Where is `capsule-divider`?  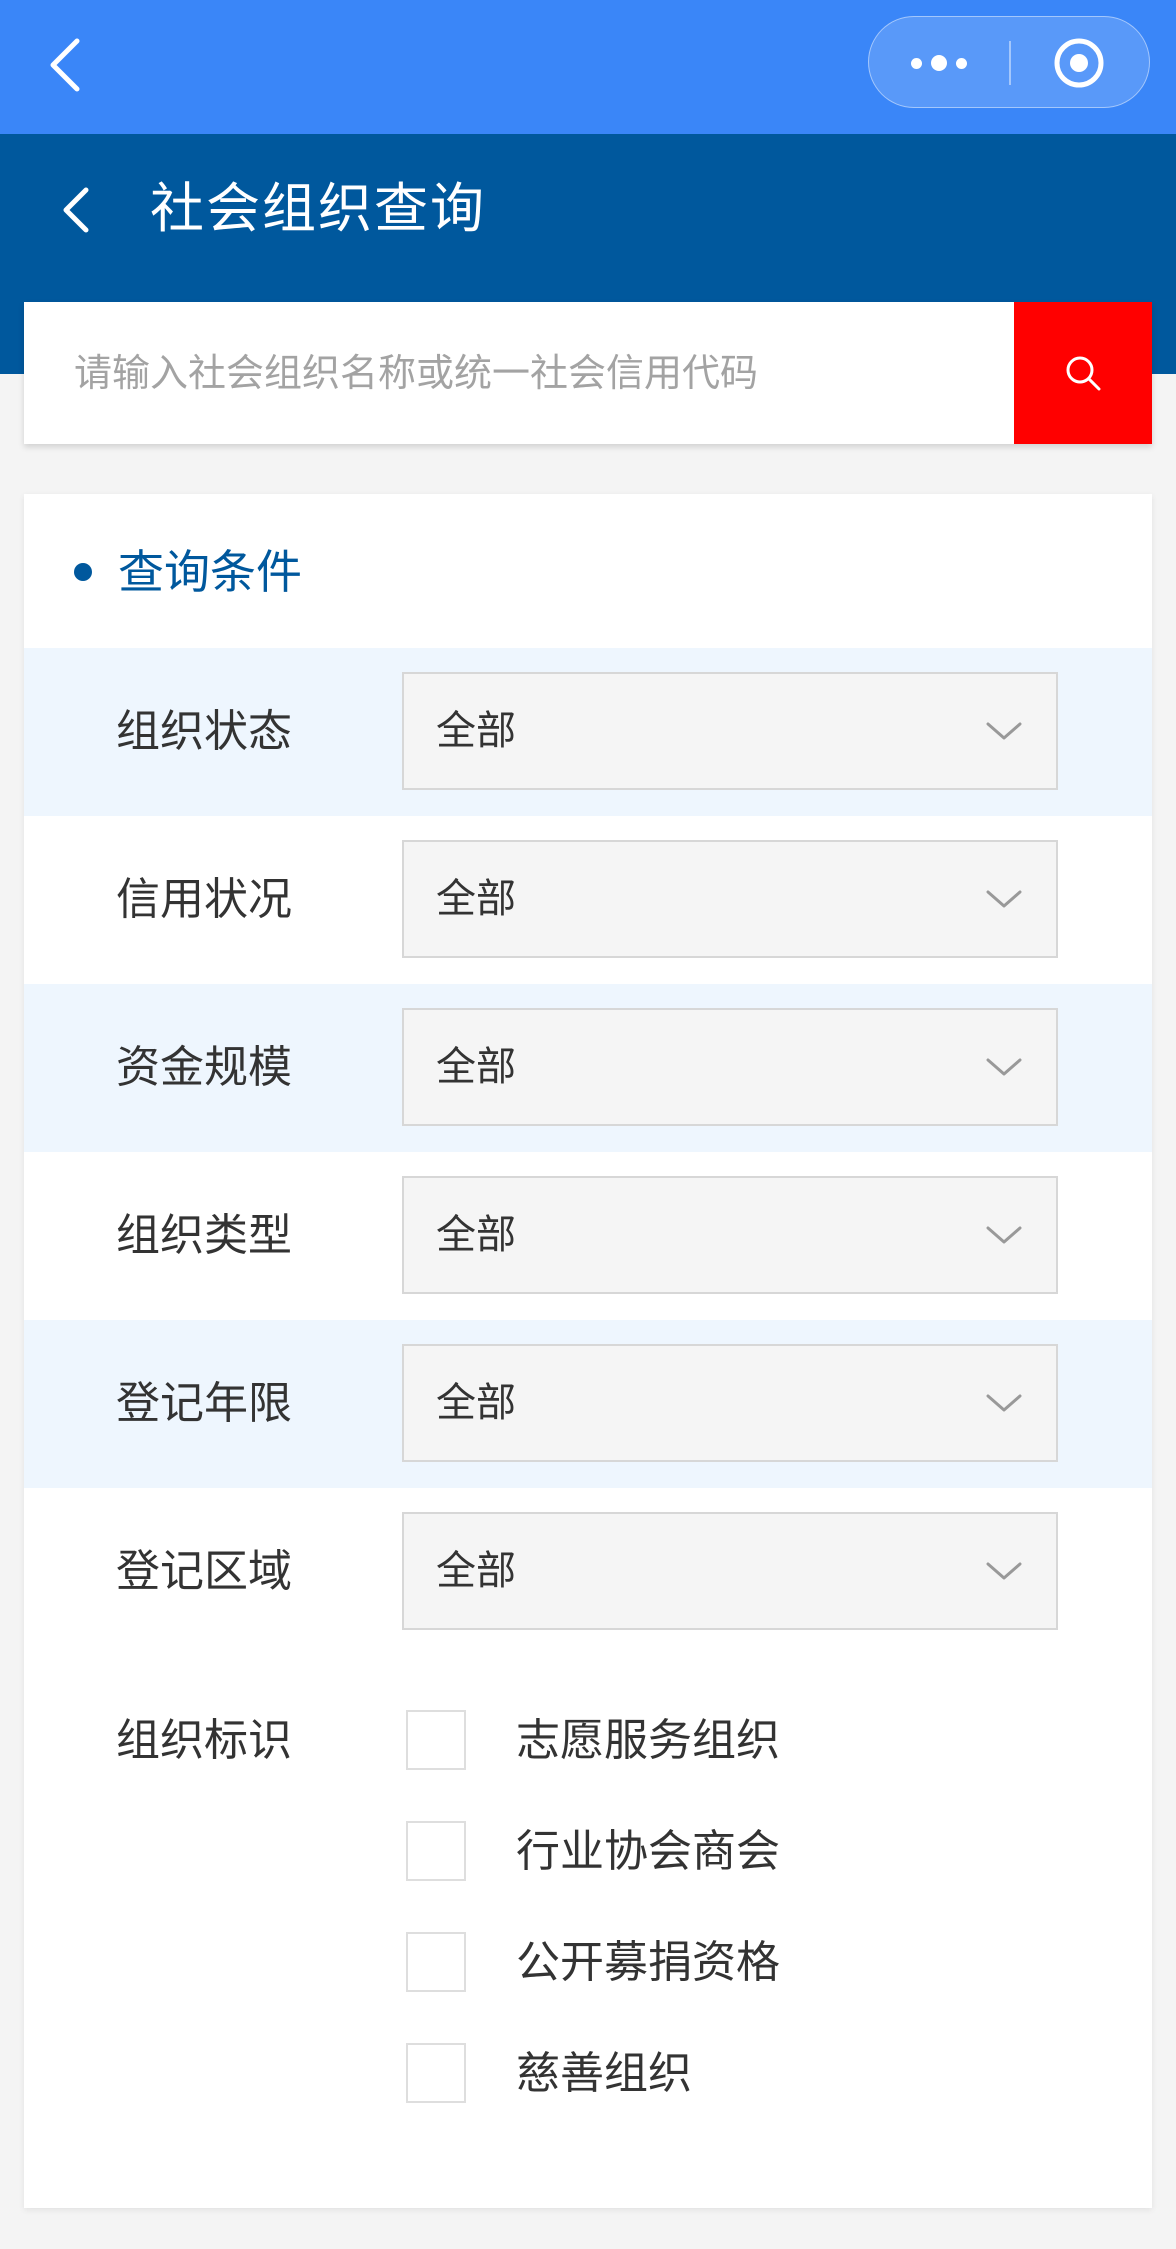
capsule-divider is located at coordinates (1010, 63).